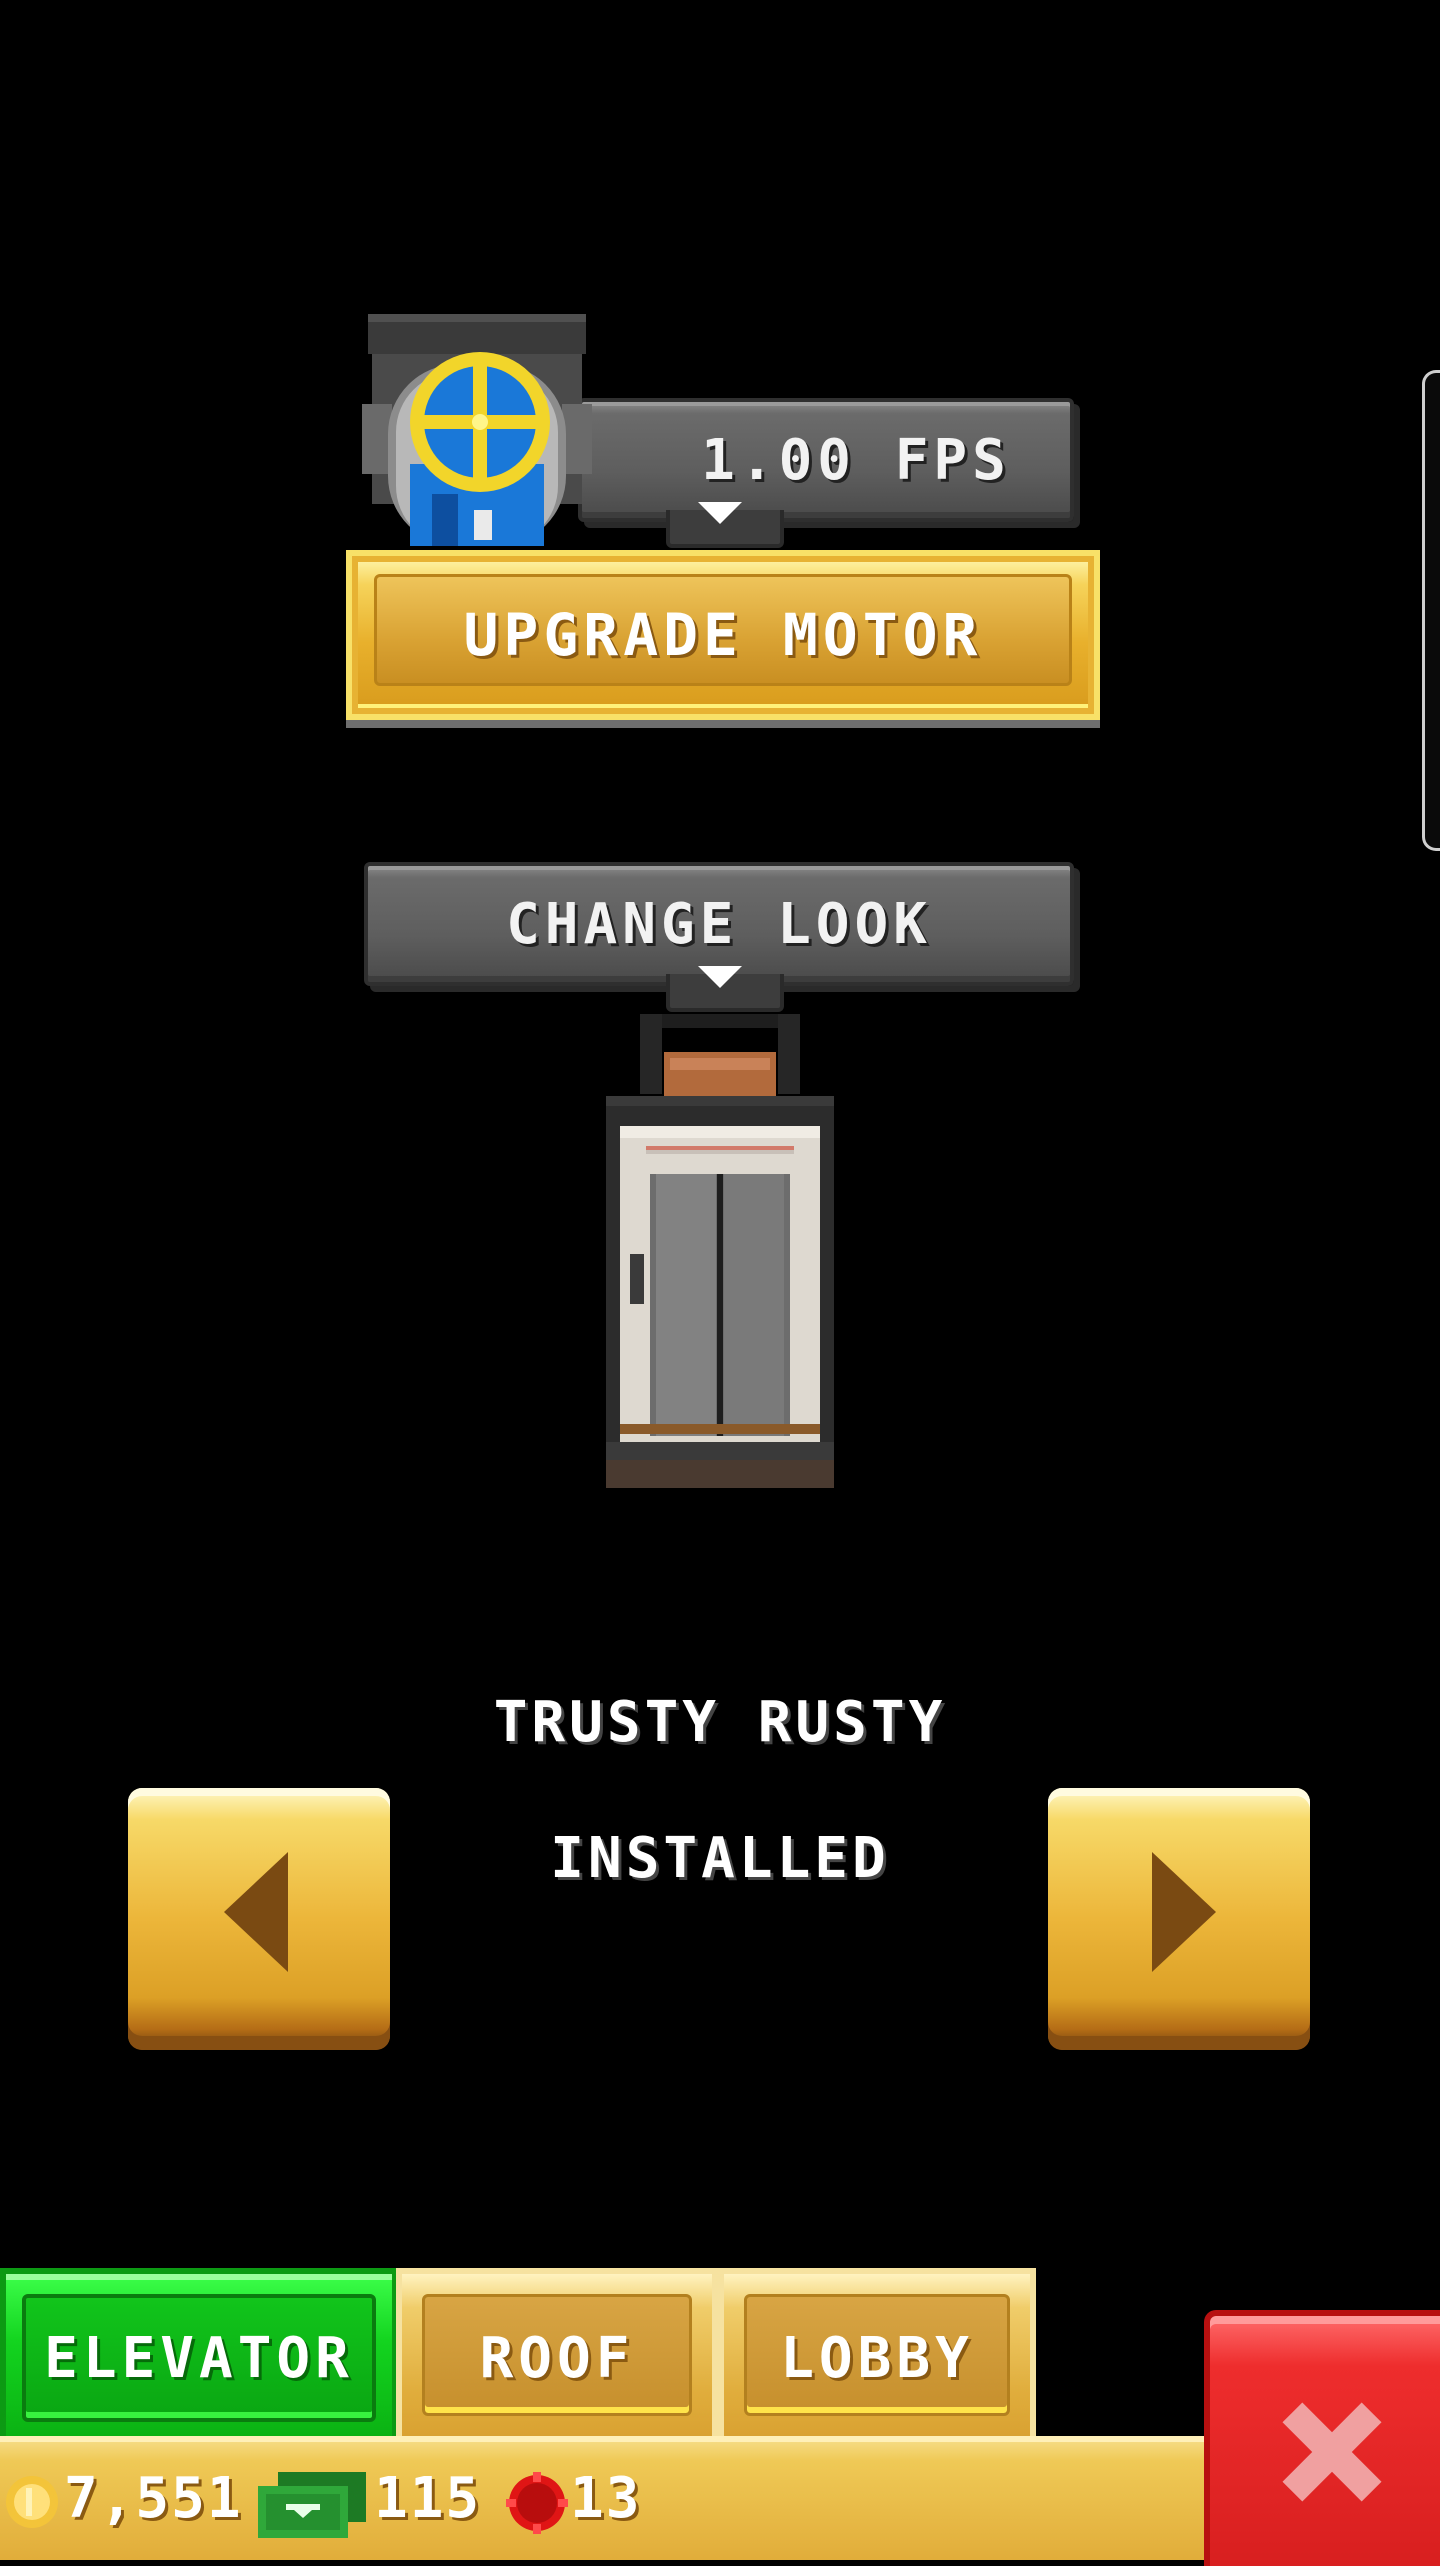 The width and height of the screenshot is (1440, 2566). I want to click on tab-lobby-label: LOBBY, so click(877, 2358).